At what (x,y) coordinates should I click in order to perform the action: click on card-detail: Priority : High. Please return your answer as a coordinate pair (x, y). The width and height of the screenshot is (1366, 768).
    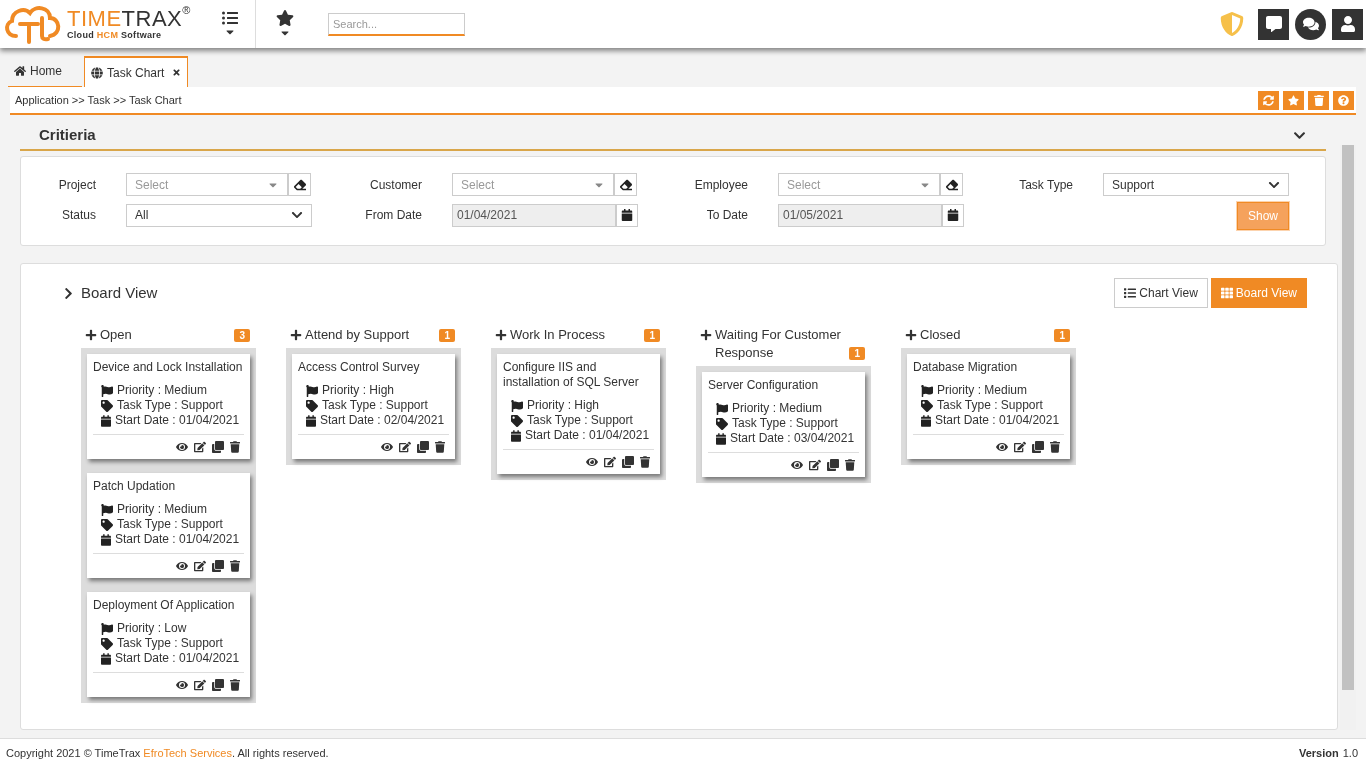
    Looking at the image, I should click on (358, 390).